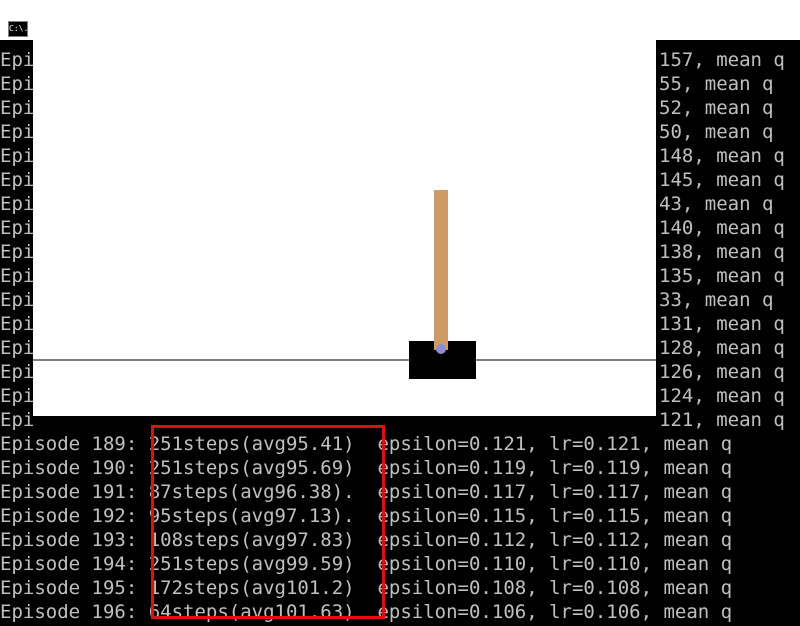  Describe the element at coordinates (722, 348) in the screenshot. I see `console-line-tail: 128, mean q` at that location.